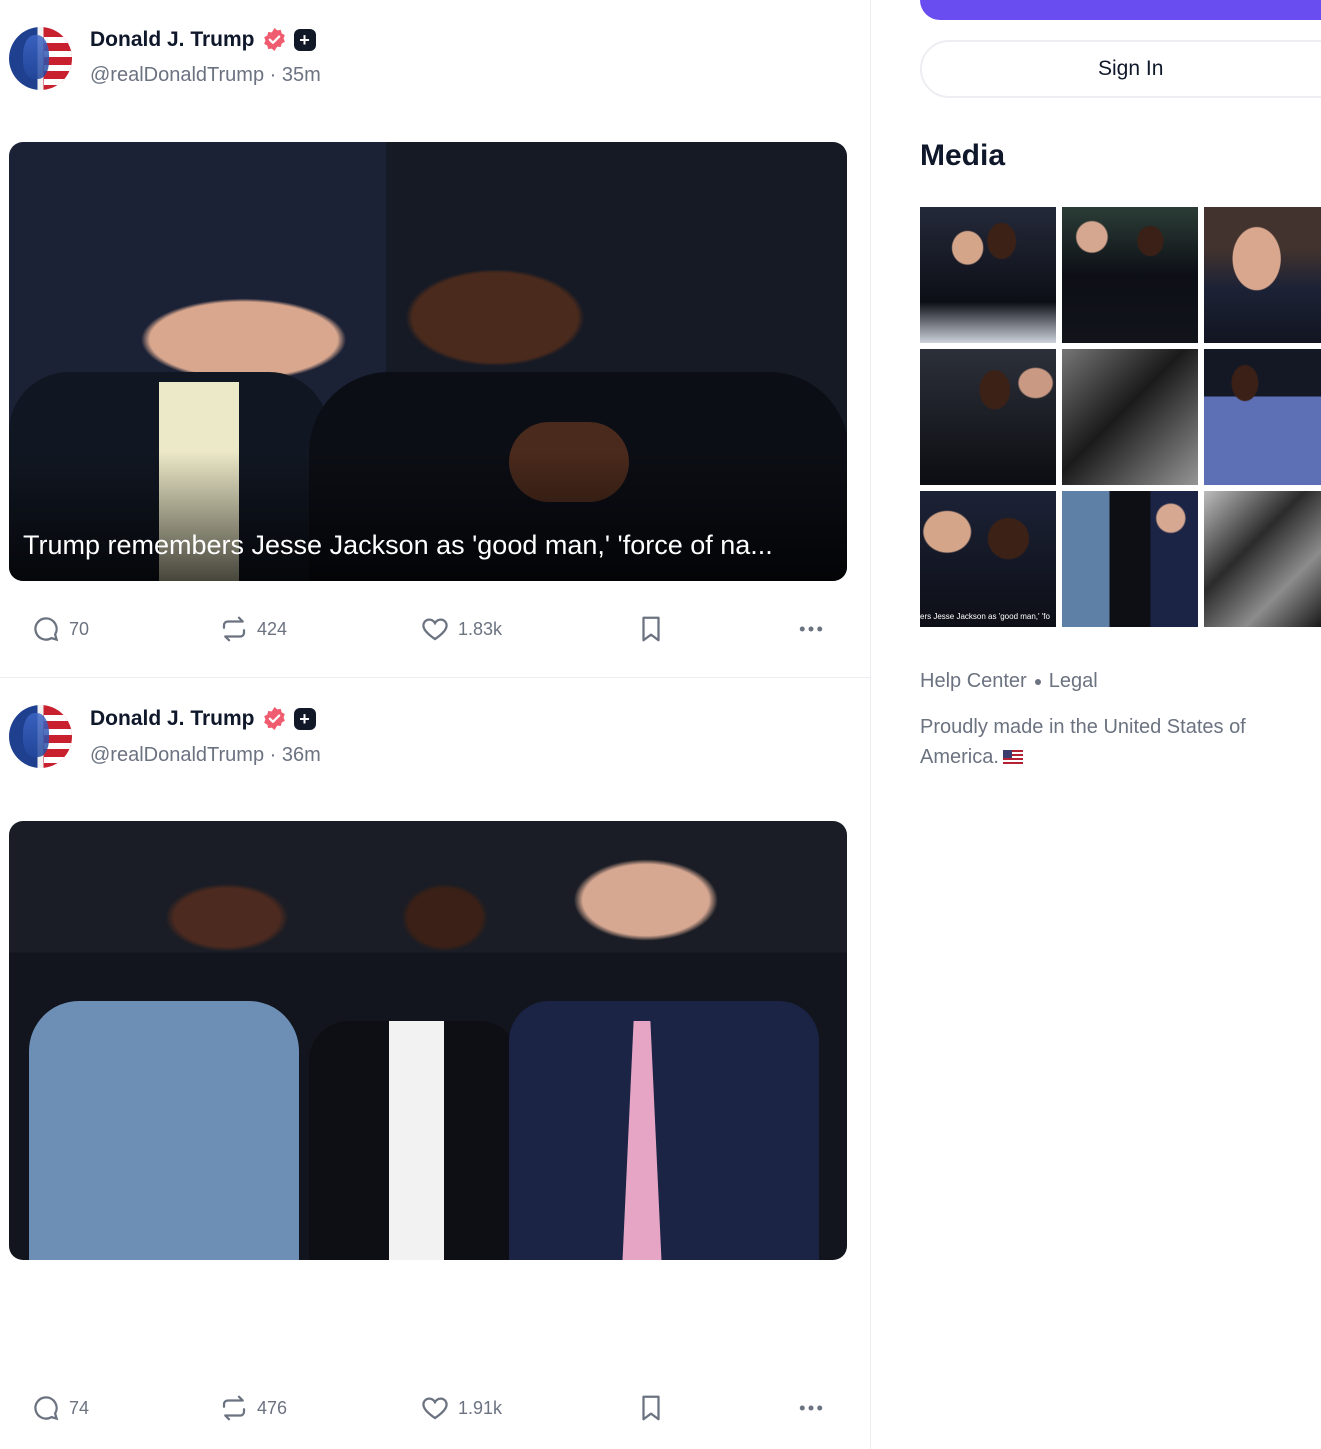 The image size is (1321, 1449). What do you see at coordinates (272, 628) in the screenshot?
I see `retruth-count: 424` at bounding box center [272, 628].